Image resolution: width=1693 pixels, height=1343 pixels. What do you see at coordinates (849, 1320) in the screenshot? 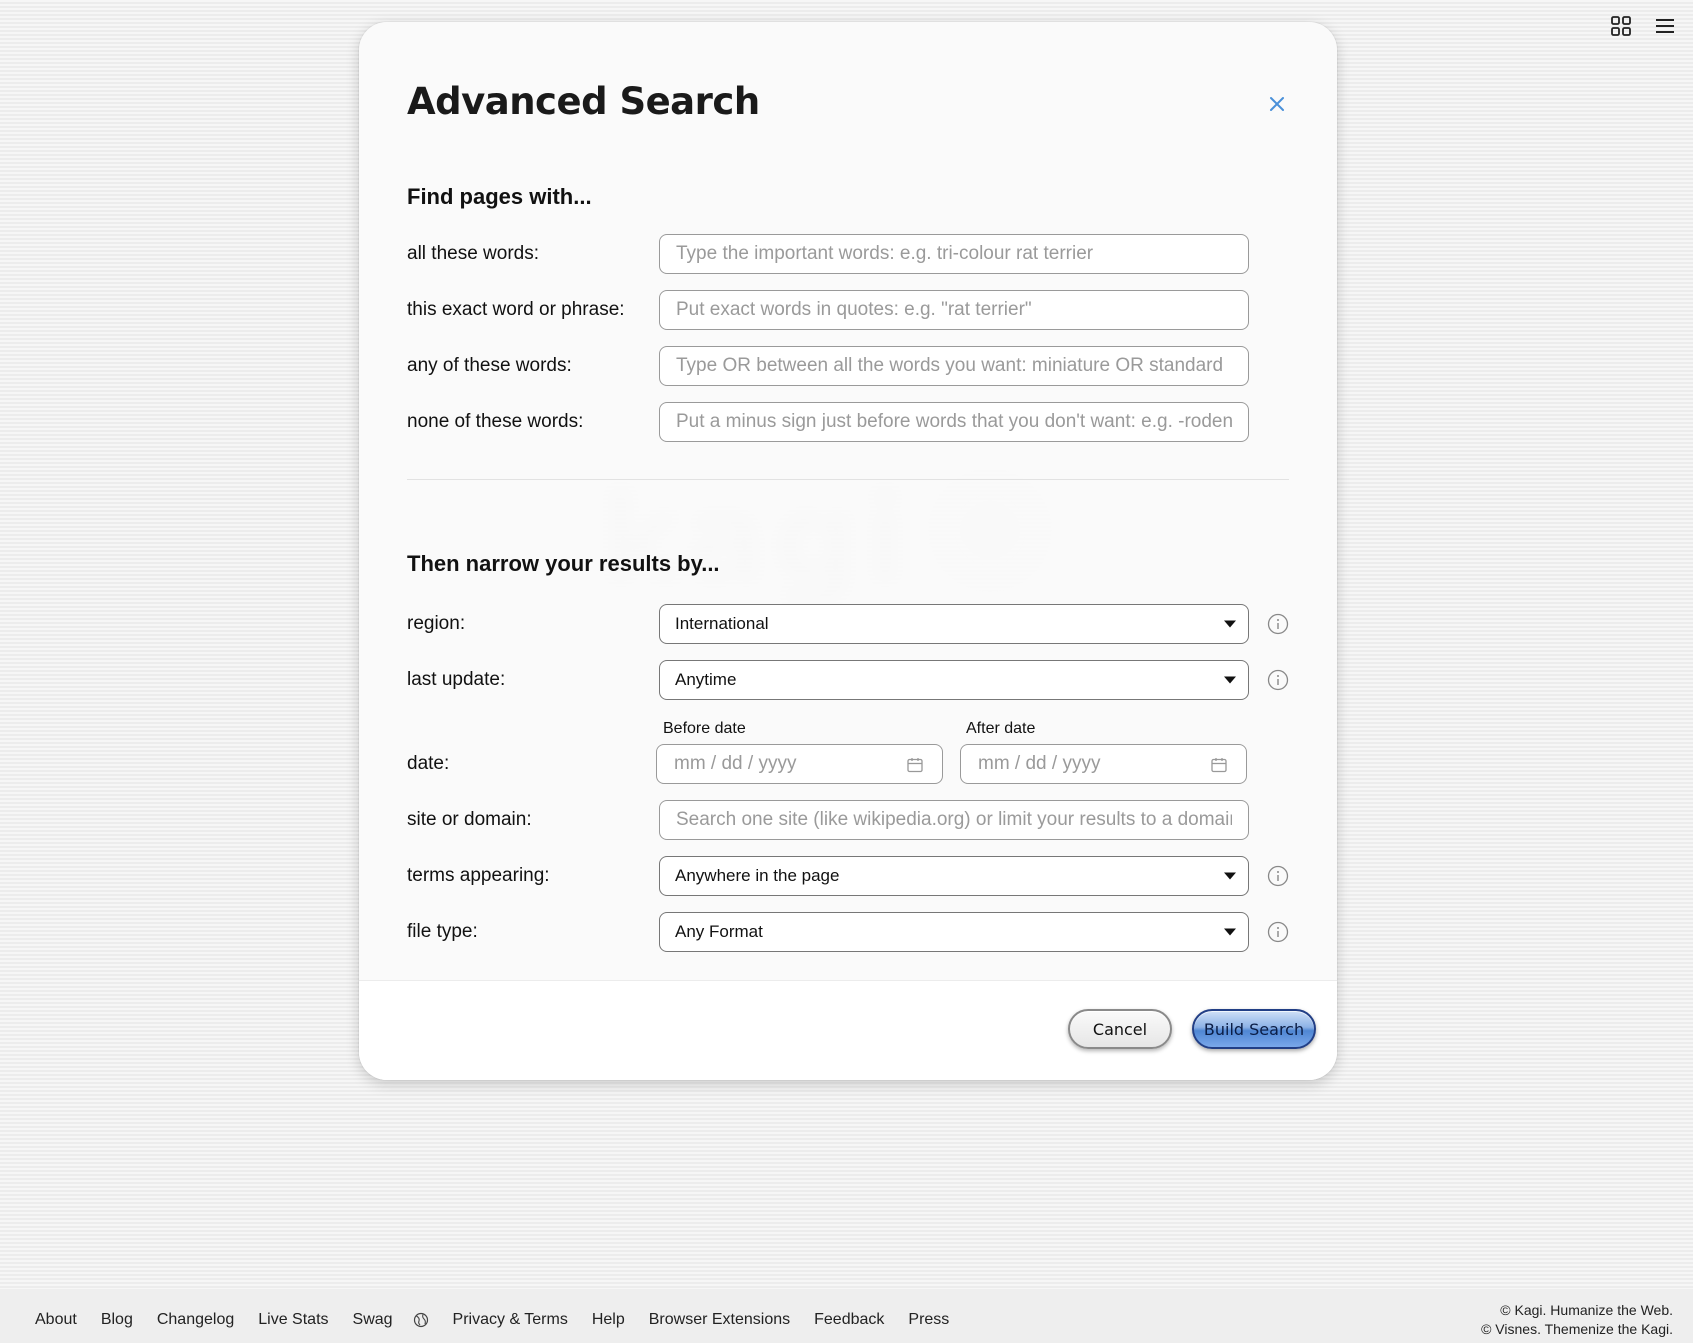
I see `footer-link-feedback: Feedback` at bounding box center [849, 1320].